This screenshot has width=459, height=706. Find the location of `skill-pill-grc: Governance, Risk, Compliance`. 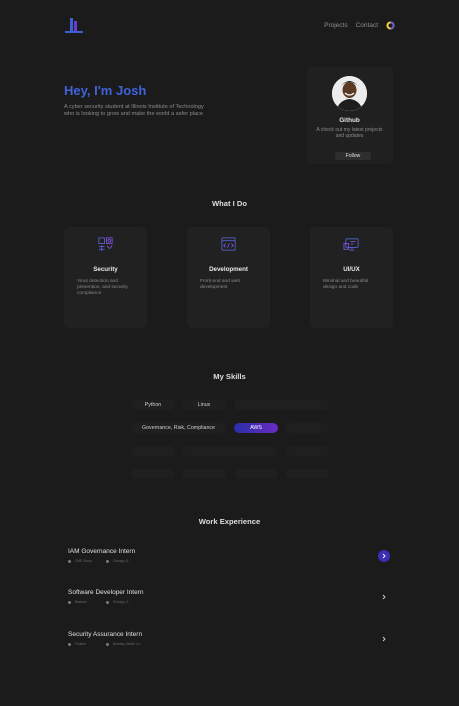

skill-pill-grc: Governance, Risk, Compliance is located at coordinates (178, 428).